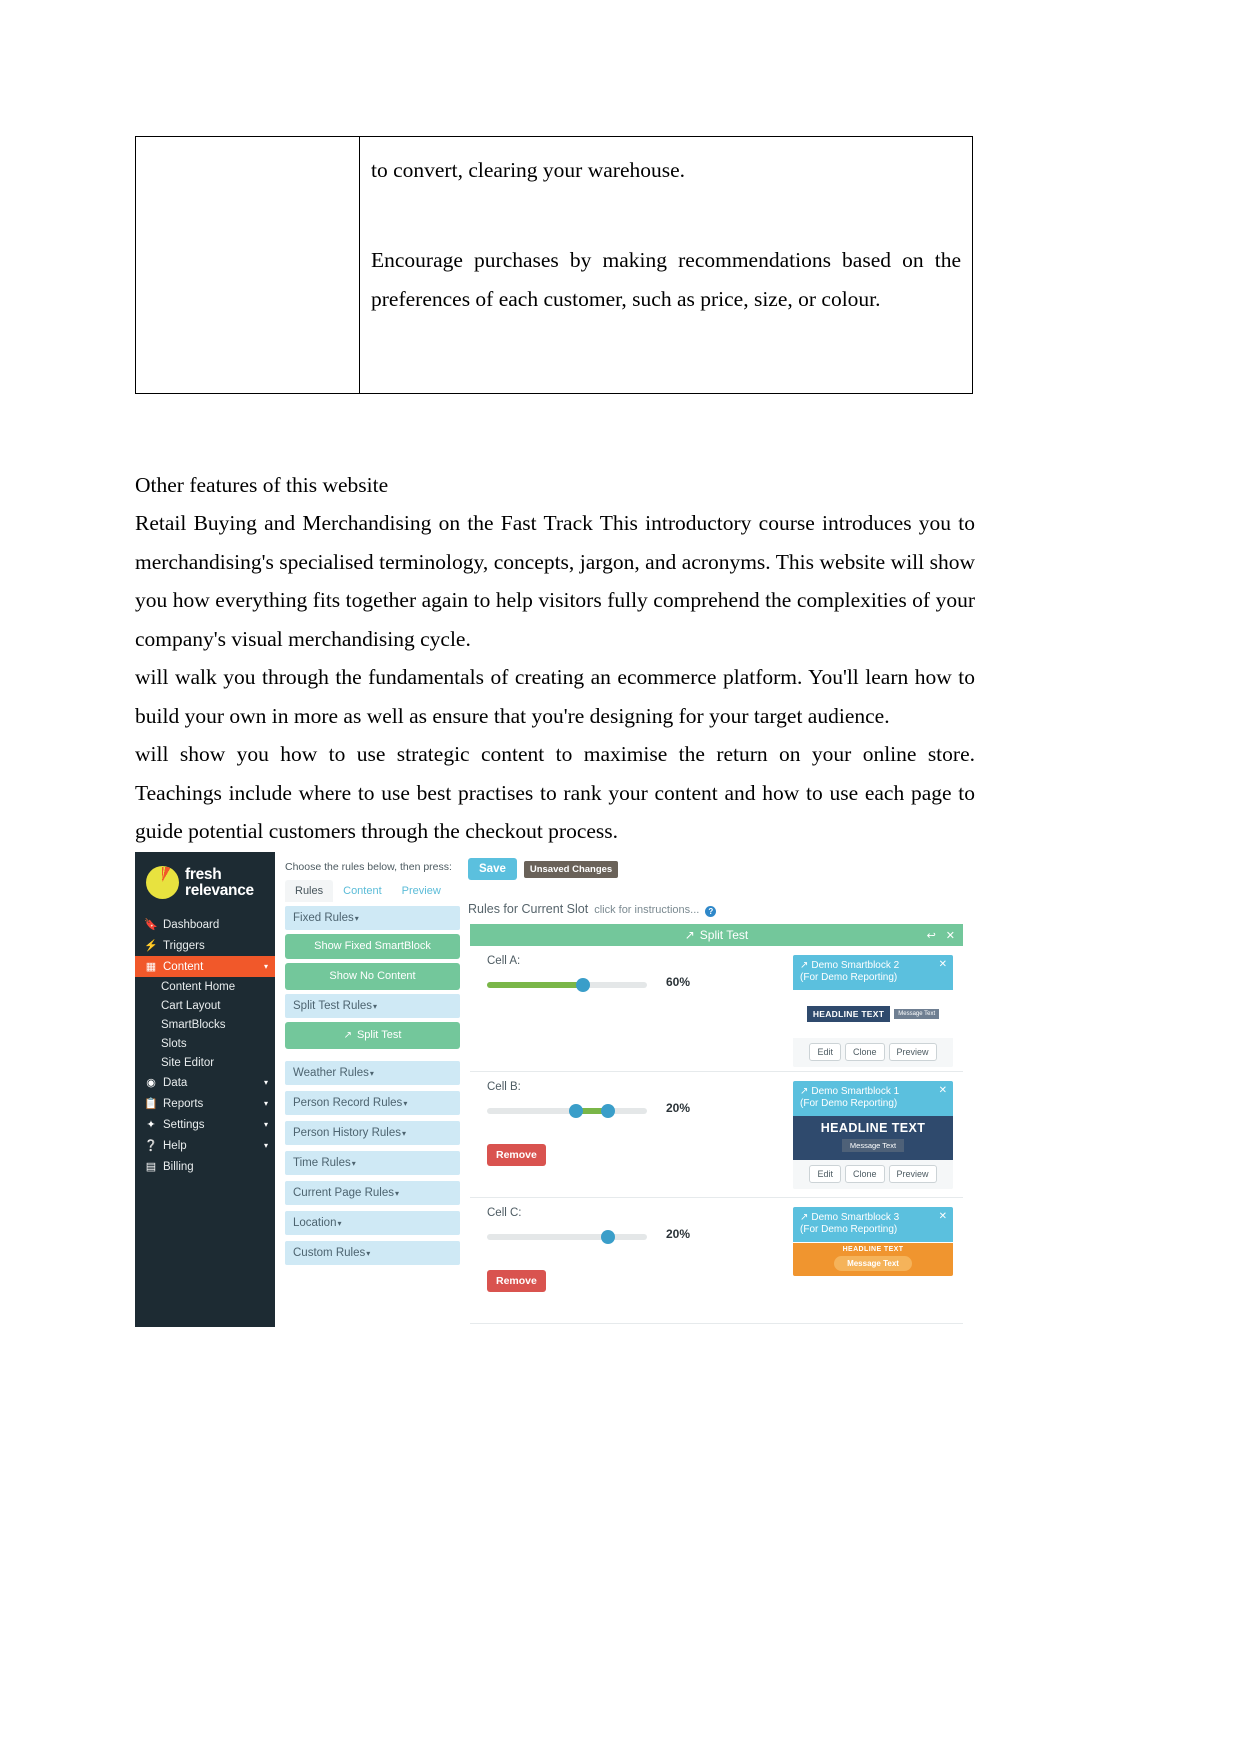 The width and height of the screenshot is (1241, 1754). Describe the element at coordinates (331, 1072) in the screenshot. I see `rule-group-label: Weather Rules` at that location.